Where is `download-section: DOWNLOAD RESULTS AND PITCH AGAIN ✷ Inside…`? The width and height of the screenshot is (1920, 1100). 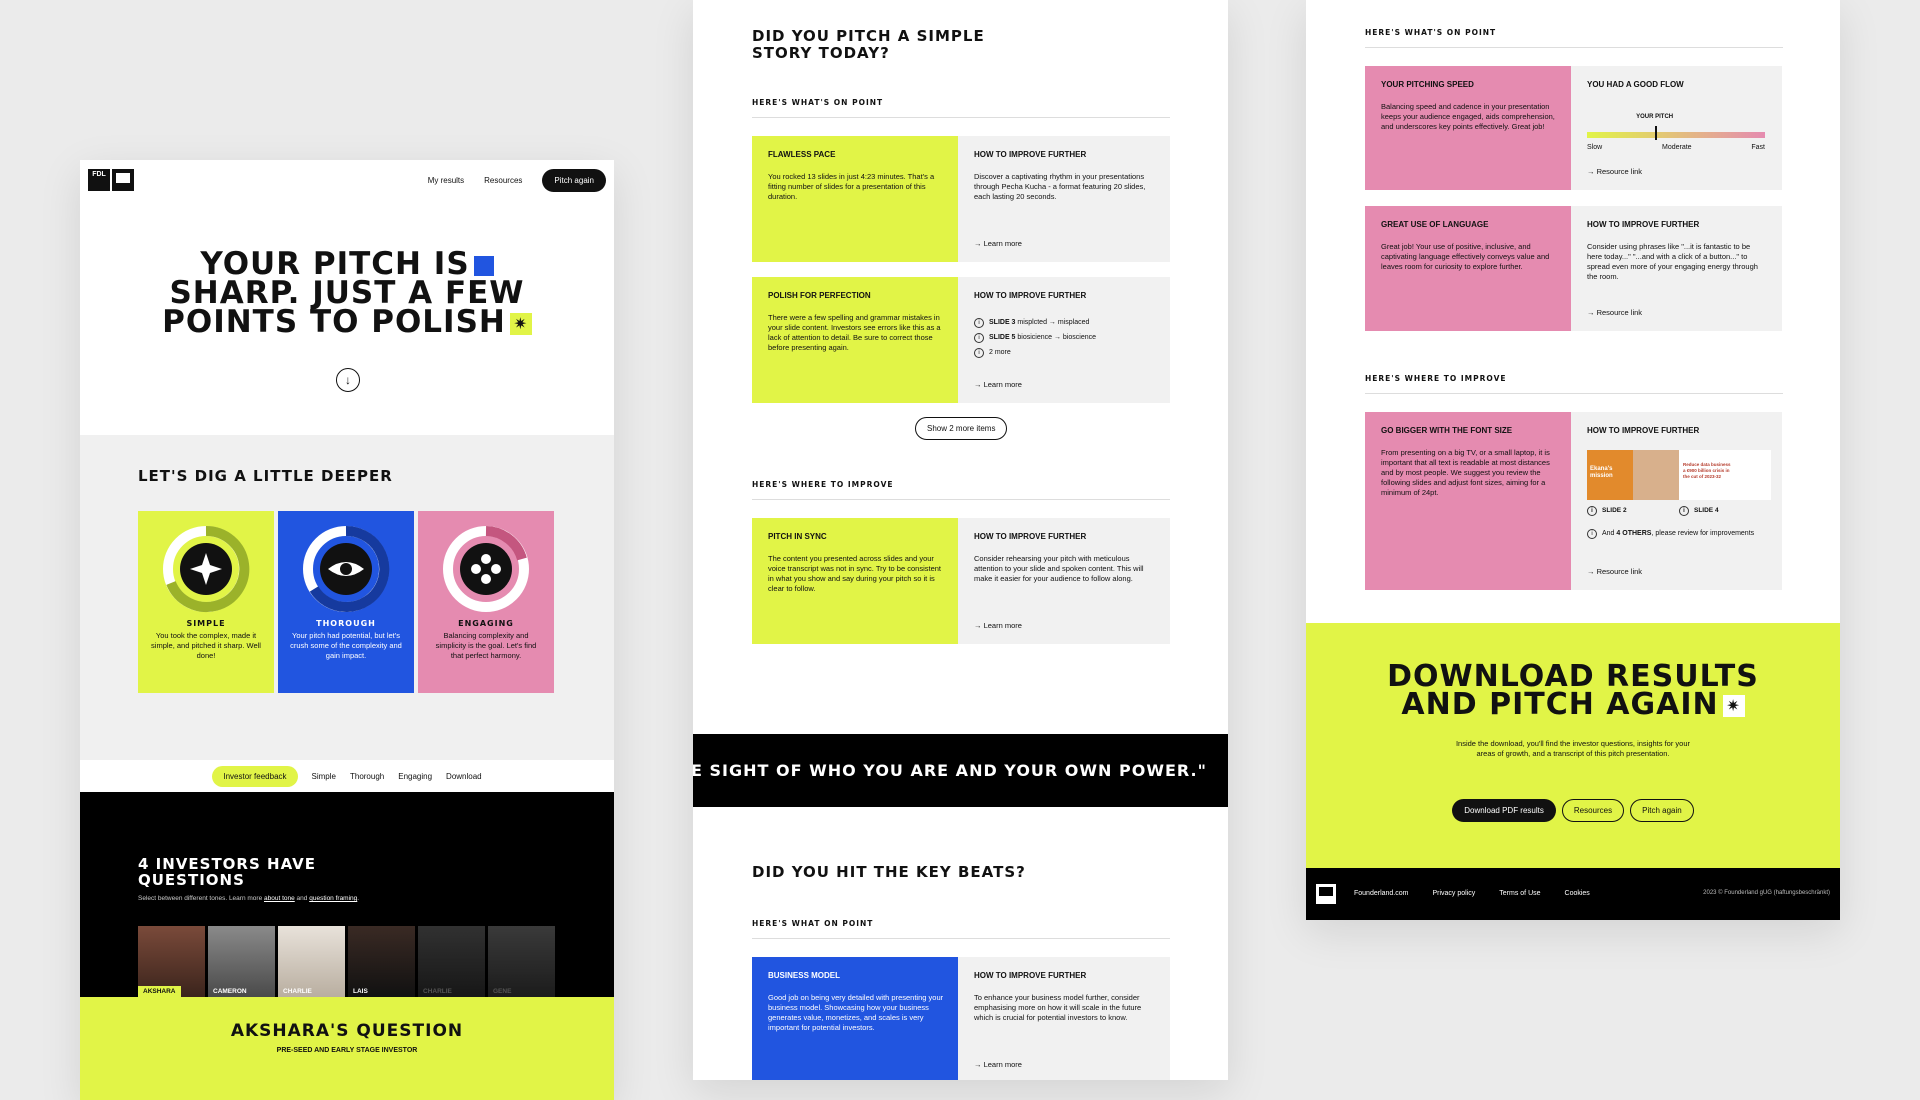
download-section: DOWNLOAD RESULTS AND PITCH AGAIN ✷ Inside… is located at coordinates (1573, 745).